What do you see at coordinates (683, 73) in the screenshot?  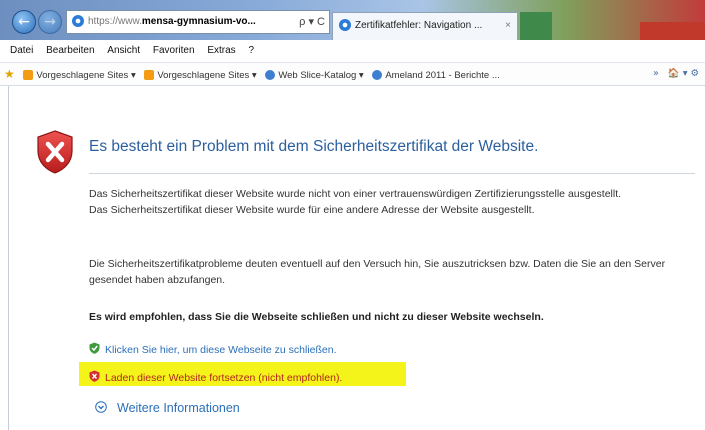 I see `home-tools-icons: 🏠 ▾ ⚙` at bounding box center [683, 73].